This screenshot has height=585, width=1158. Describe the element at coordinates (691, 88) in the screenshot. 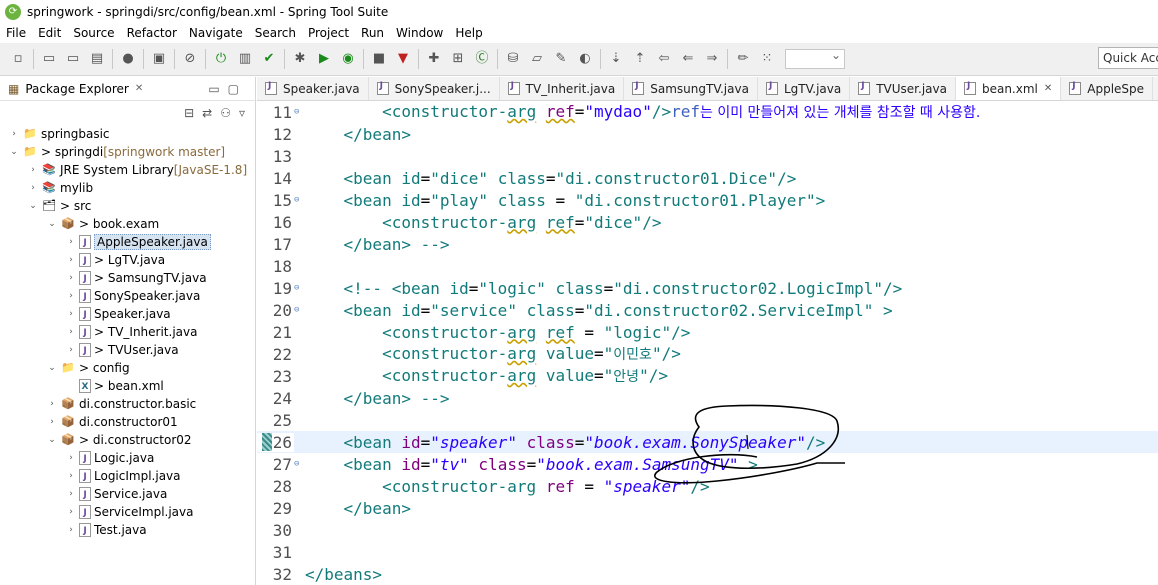

I see `editor-tab: SamsungTV.java` at that location.